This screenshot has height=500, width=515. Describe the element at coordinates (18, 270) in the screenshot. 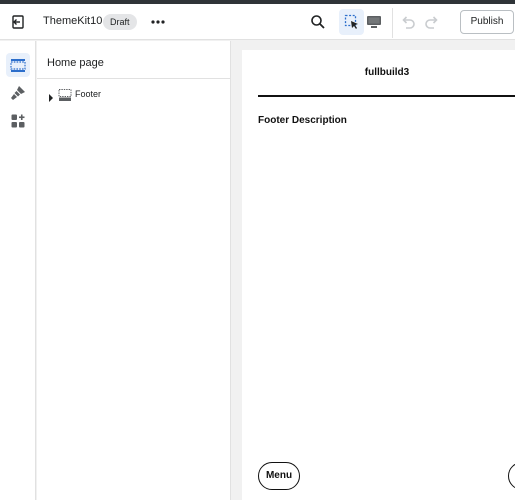

I see `left-rail` at that location.